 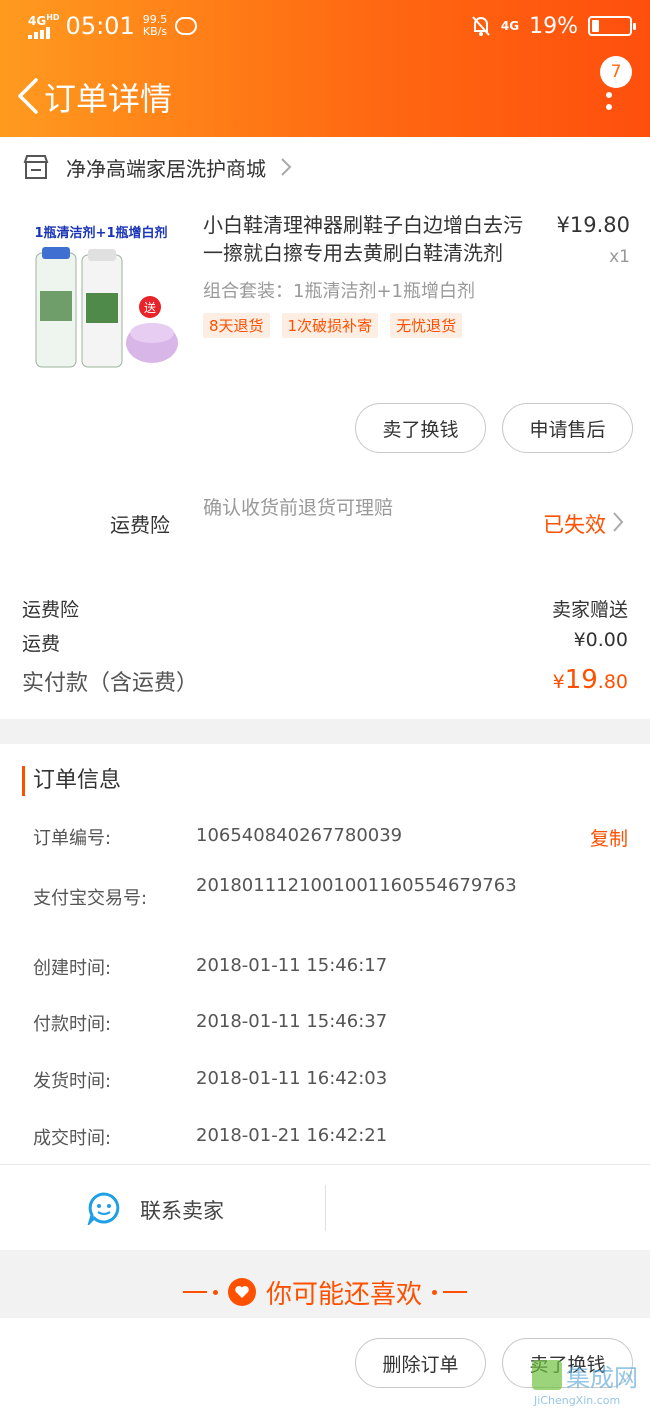 What do you see at coordinates (101, 233) in the screenshot?
I see `product-image-banner: 1瓶清洁剂+1瓶增白剂` at bounding box center [101, 233].